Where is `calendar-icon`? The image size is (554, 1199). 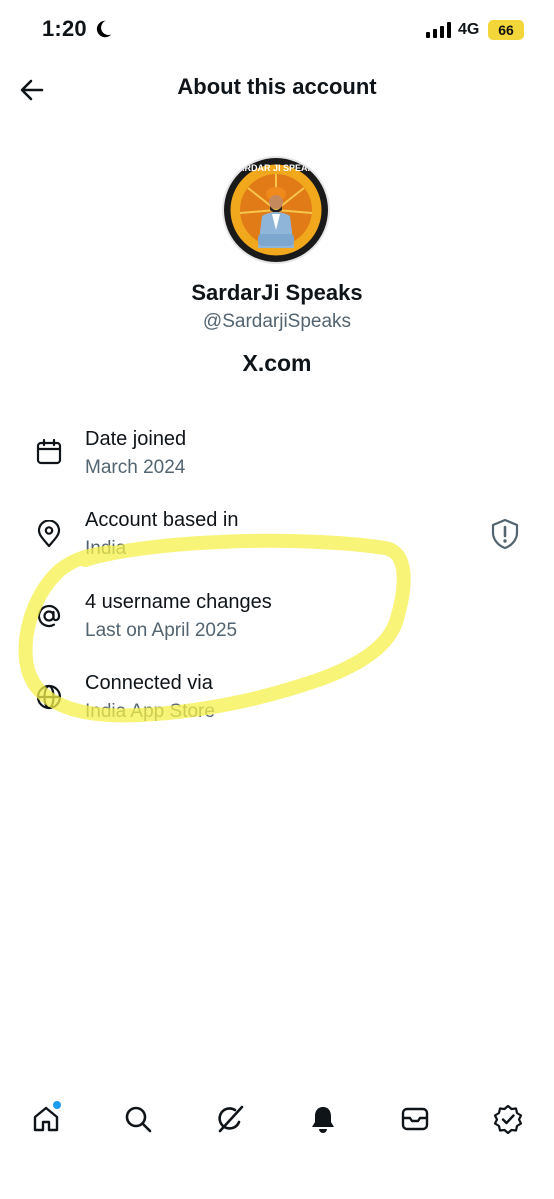
calendar-icon is located at coordinates (49, 451).